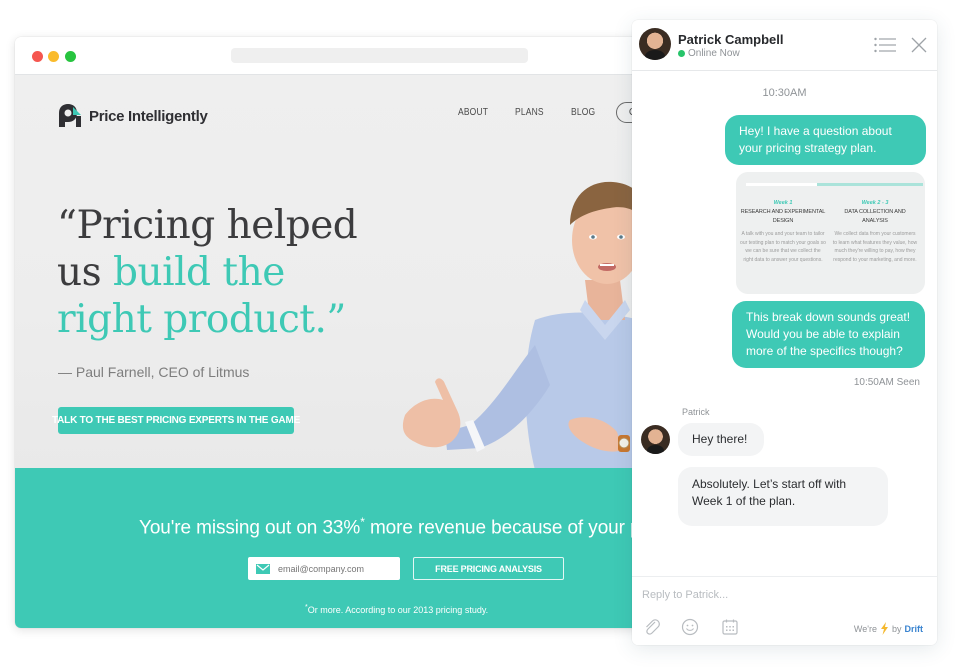 The width and height of the screenshot is (960, 672). I want to click on status-text: Online Now, so click(714, 53).